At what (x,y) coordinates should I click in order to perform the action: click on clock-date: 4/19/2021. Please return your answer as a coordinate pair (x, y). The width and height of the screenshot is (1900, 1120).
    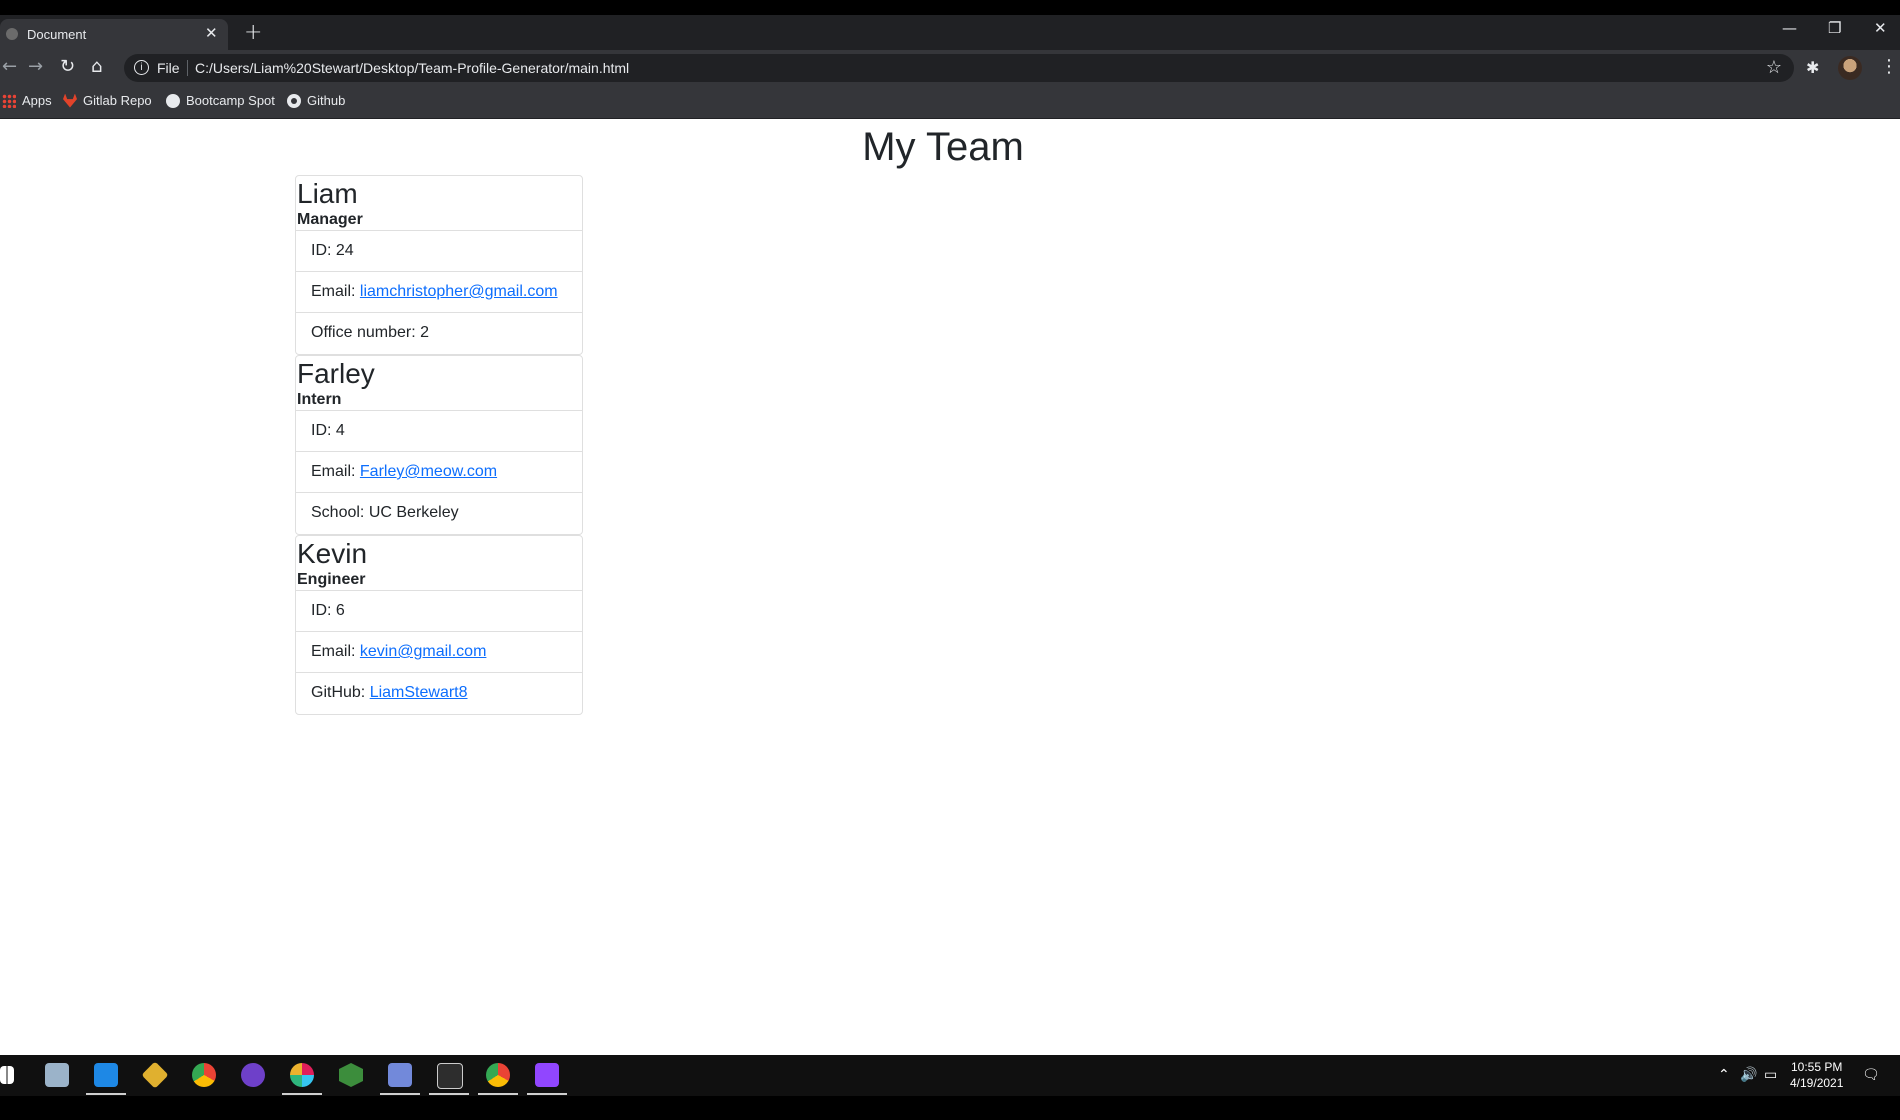
    Looking at the image, I should click on (1817, 1083).